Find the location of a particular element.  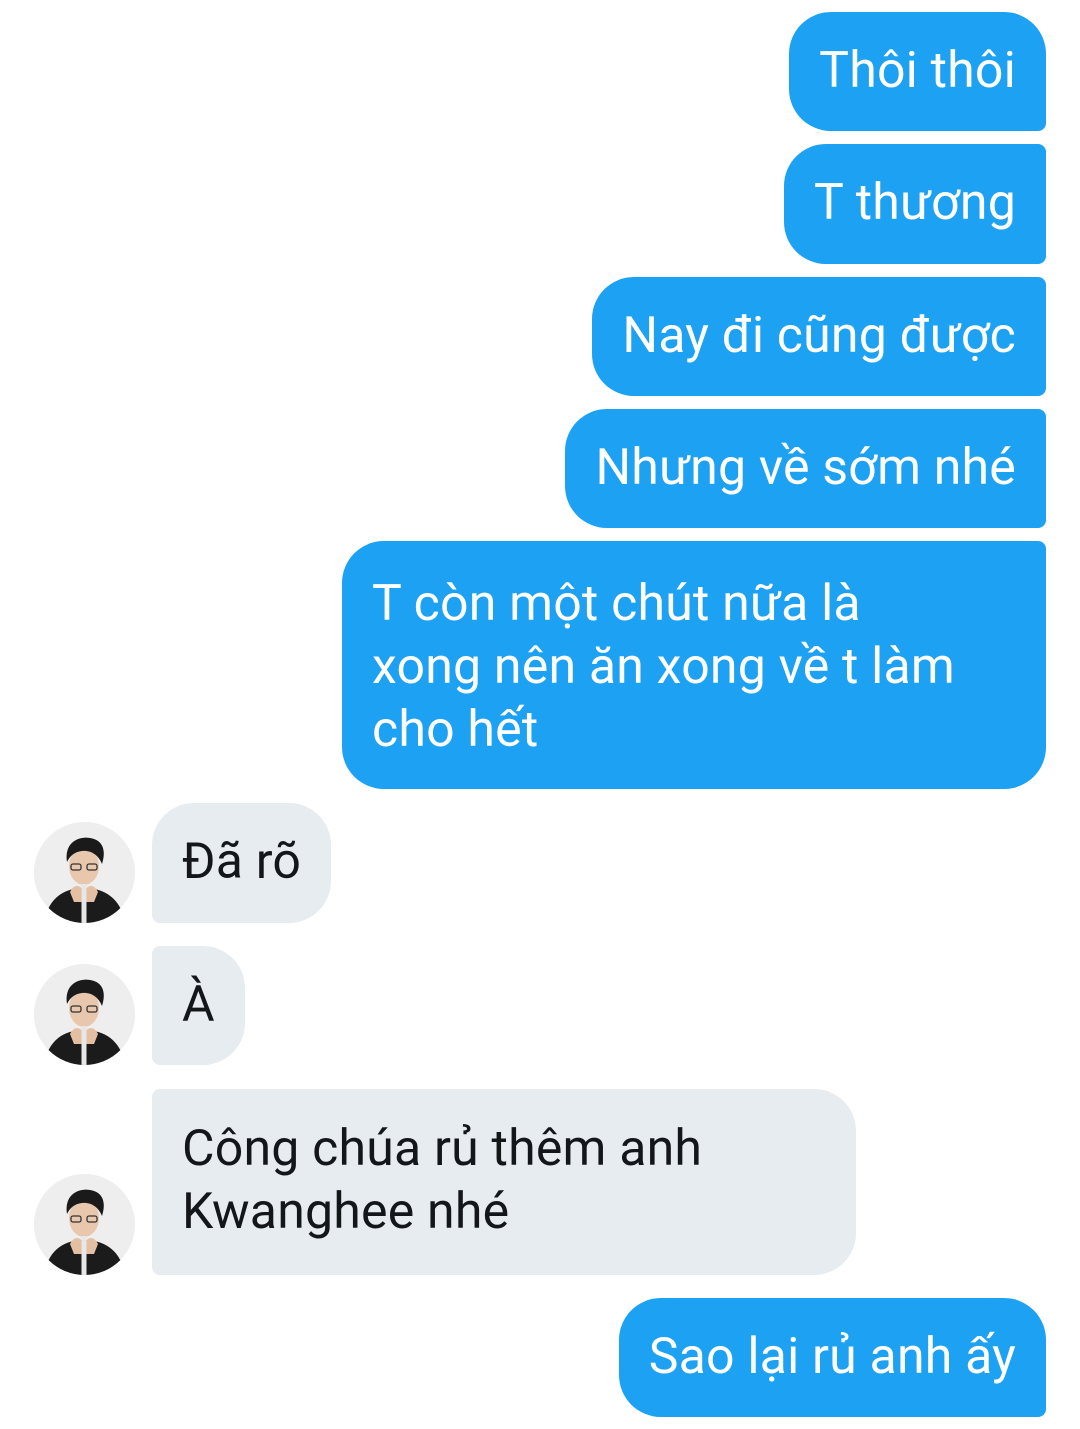

message-text-line: T còn một chút nữa là is located at coordinates (616, 604).